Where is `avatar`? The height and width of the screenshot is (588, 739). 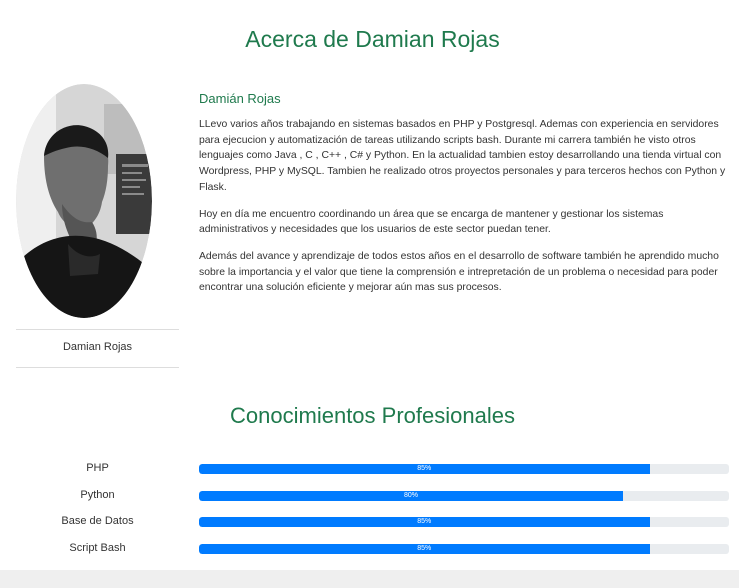
avatar is located at coordinates (84, 201).